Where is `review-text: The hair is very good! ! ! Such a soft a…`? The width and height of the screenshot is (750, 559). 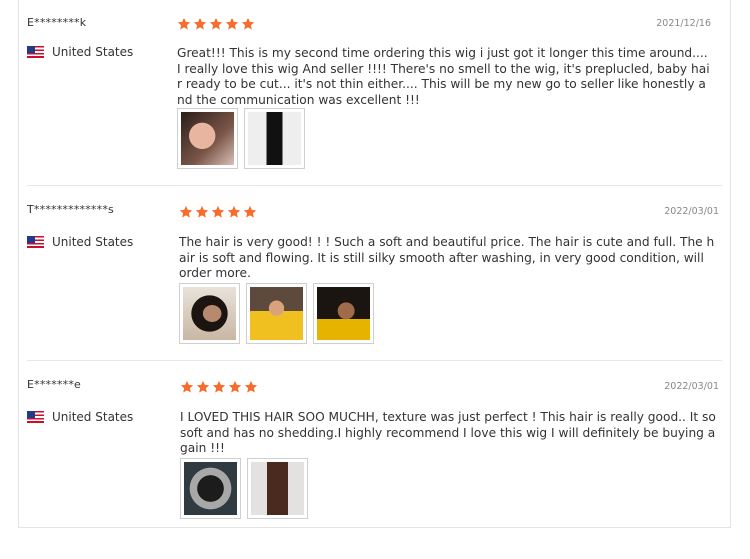
review-text: The hair is very good! ! ! Such a soft a… is located at coordinates (447, 257).